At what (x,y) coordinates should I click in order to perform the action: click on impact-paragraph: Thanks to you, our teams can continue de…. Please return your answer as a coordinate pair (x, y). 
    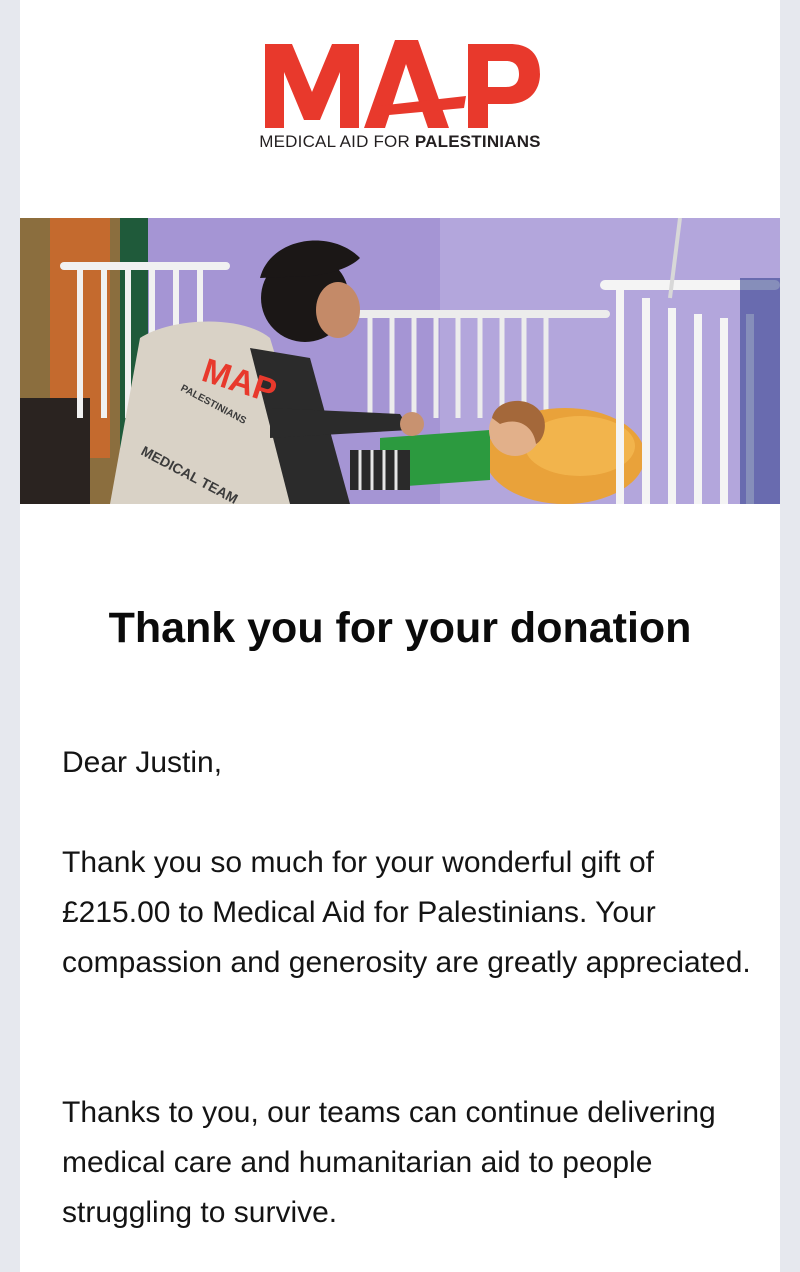
    Looking at the image, I should click on (389, 1162).